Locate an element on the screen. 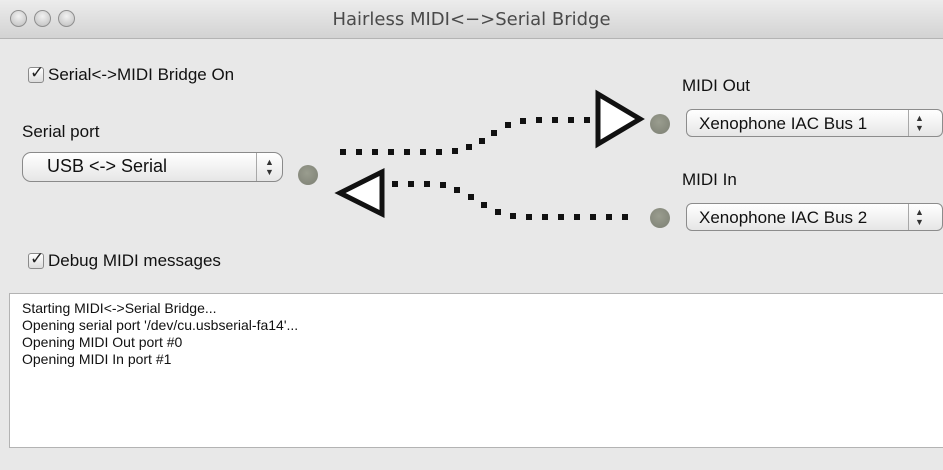 The image size is (943, 470). window-title: Hairless MIDI<−>Serial Bridge is located at coordinates (471, 19).